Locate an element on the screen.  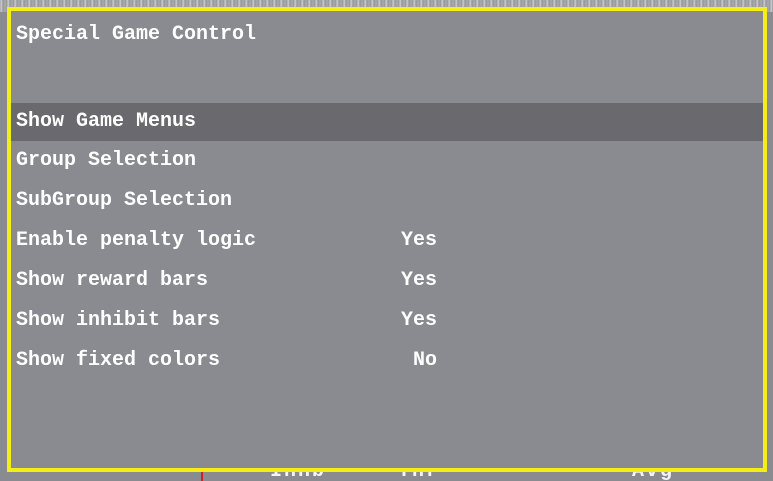
panel-title: Special Game Control is located at coordinates (136, 34).